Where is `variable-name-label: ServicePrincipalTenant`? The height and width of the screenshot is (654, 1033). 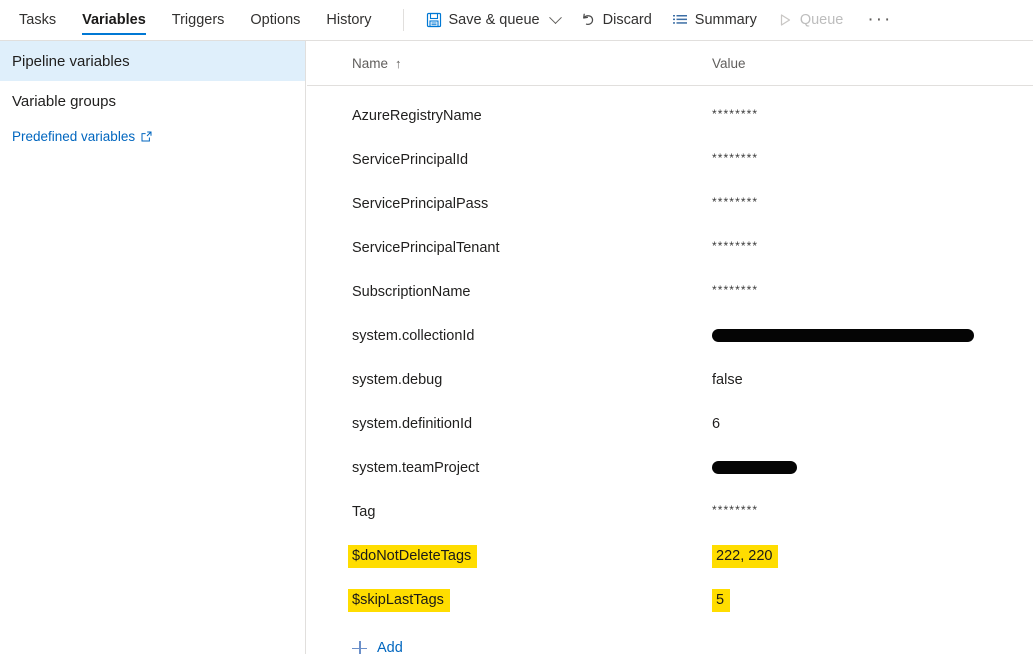
variable-name-label: ServicePrincipalTenant is located at coordinates (426, 248).